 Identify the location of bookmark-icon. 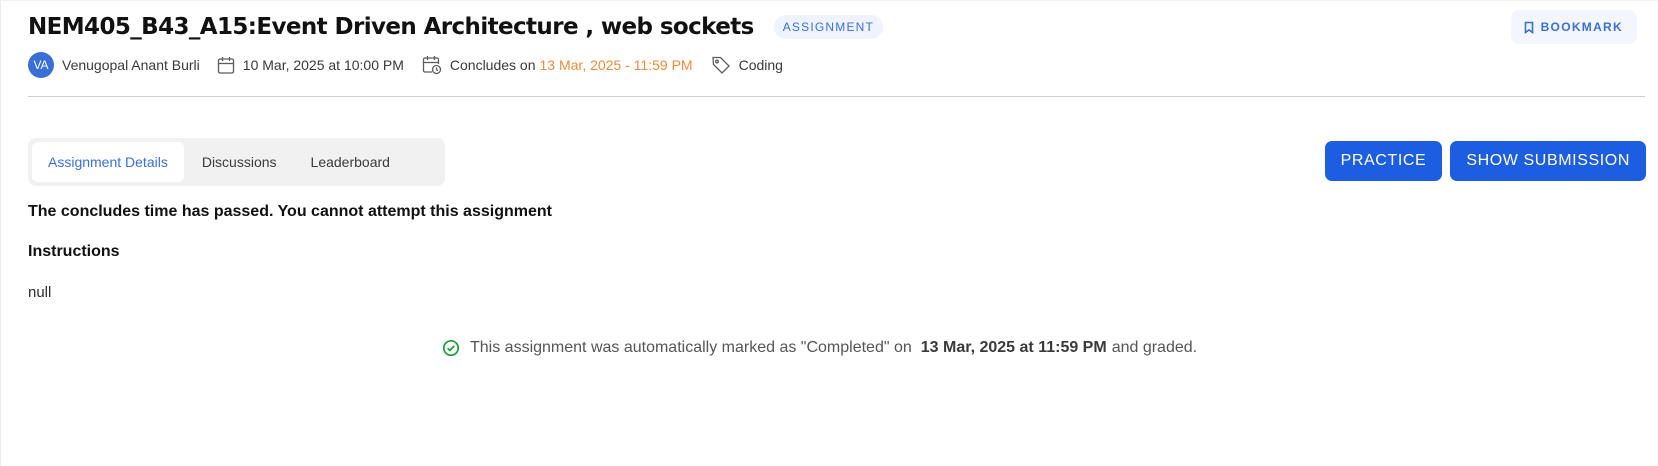
(1529, 27).